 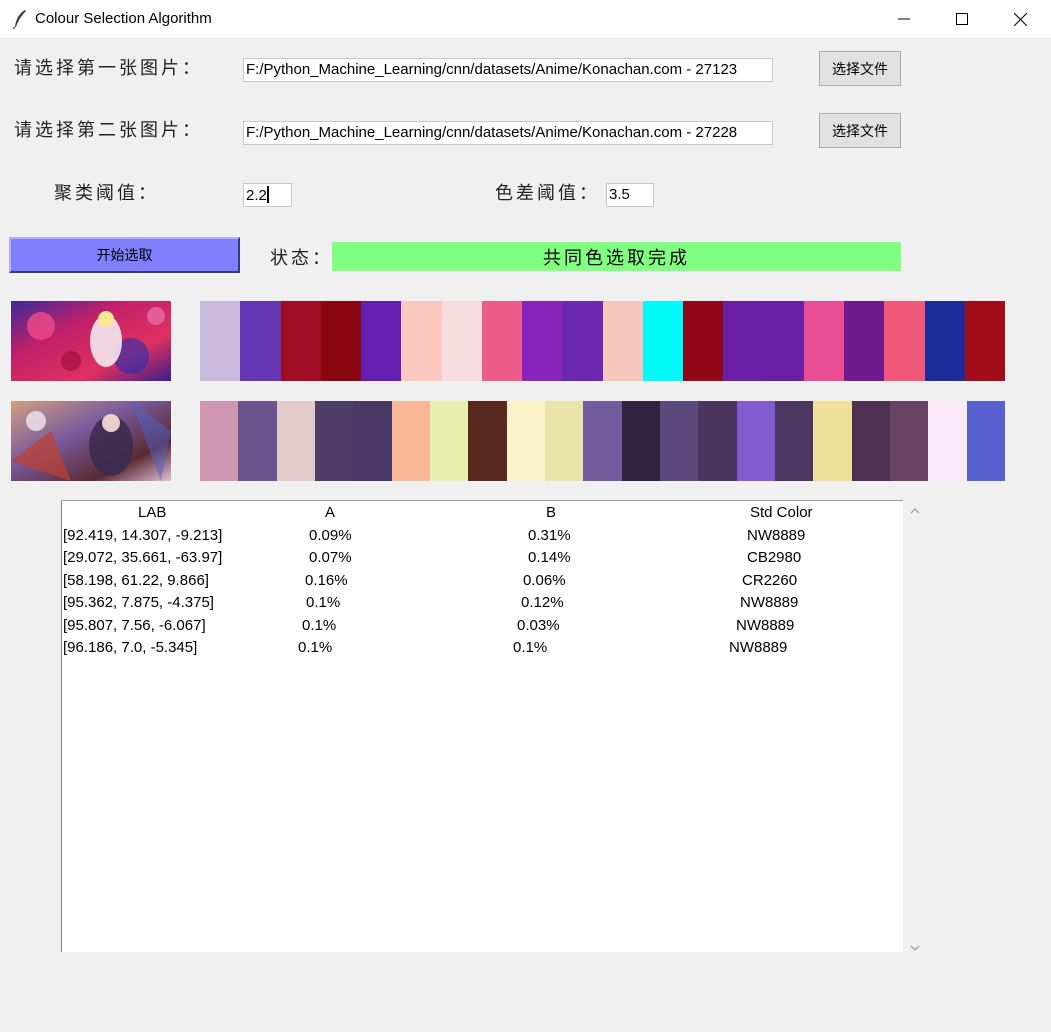 I want to click on row-4-a: 0.1%, so click(x=323, y=602).